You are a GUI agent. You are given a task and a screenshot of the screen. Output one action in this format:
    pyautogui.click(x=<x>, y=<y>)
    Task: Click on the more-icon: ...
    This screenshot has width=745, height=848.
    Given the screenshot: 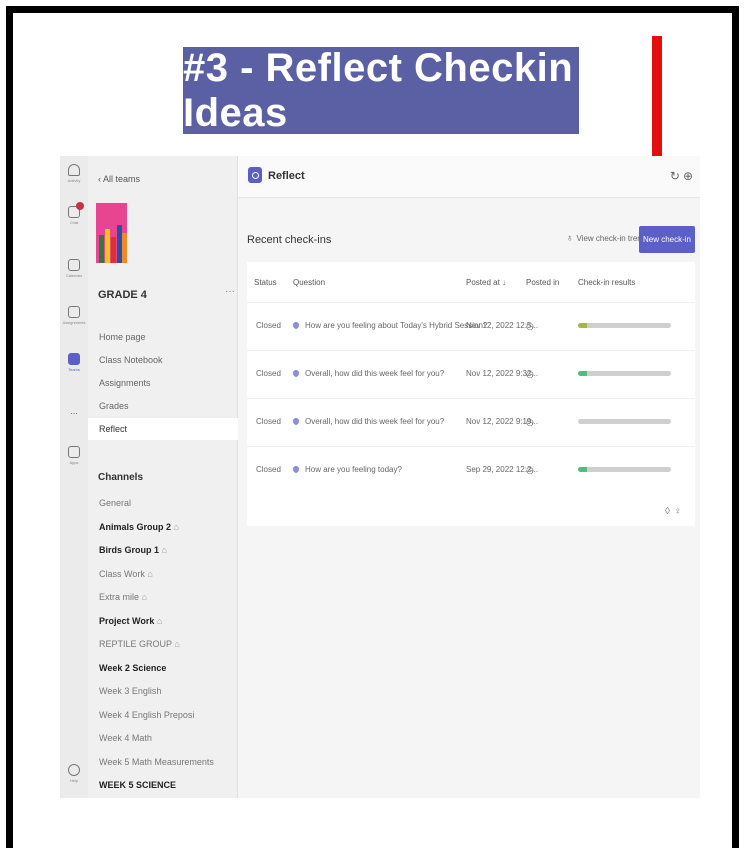 What is the action you would take?
    pyautogui.click(x=74, y=411)
    